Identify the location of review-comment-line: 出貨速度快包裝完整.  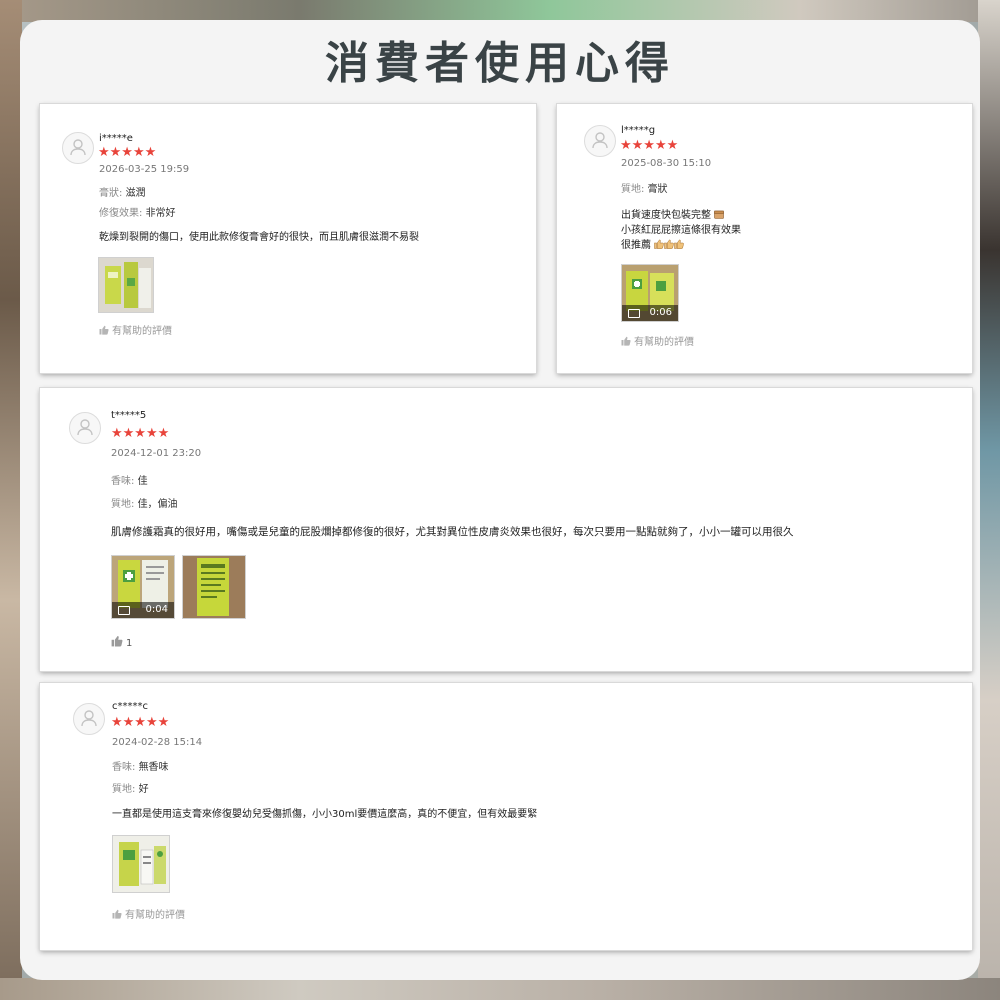
(672, 216).